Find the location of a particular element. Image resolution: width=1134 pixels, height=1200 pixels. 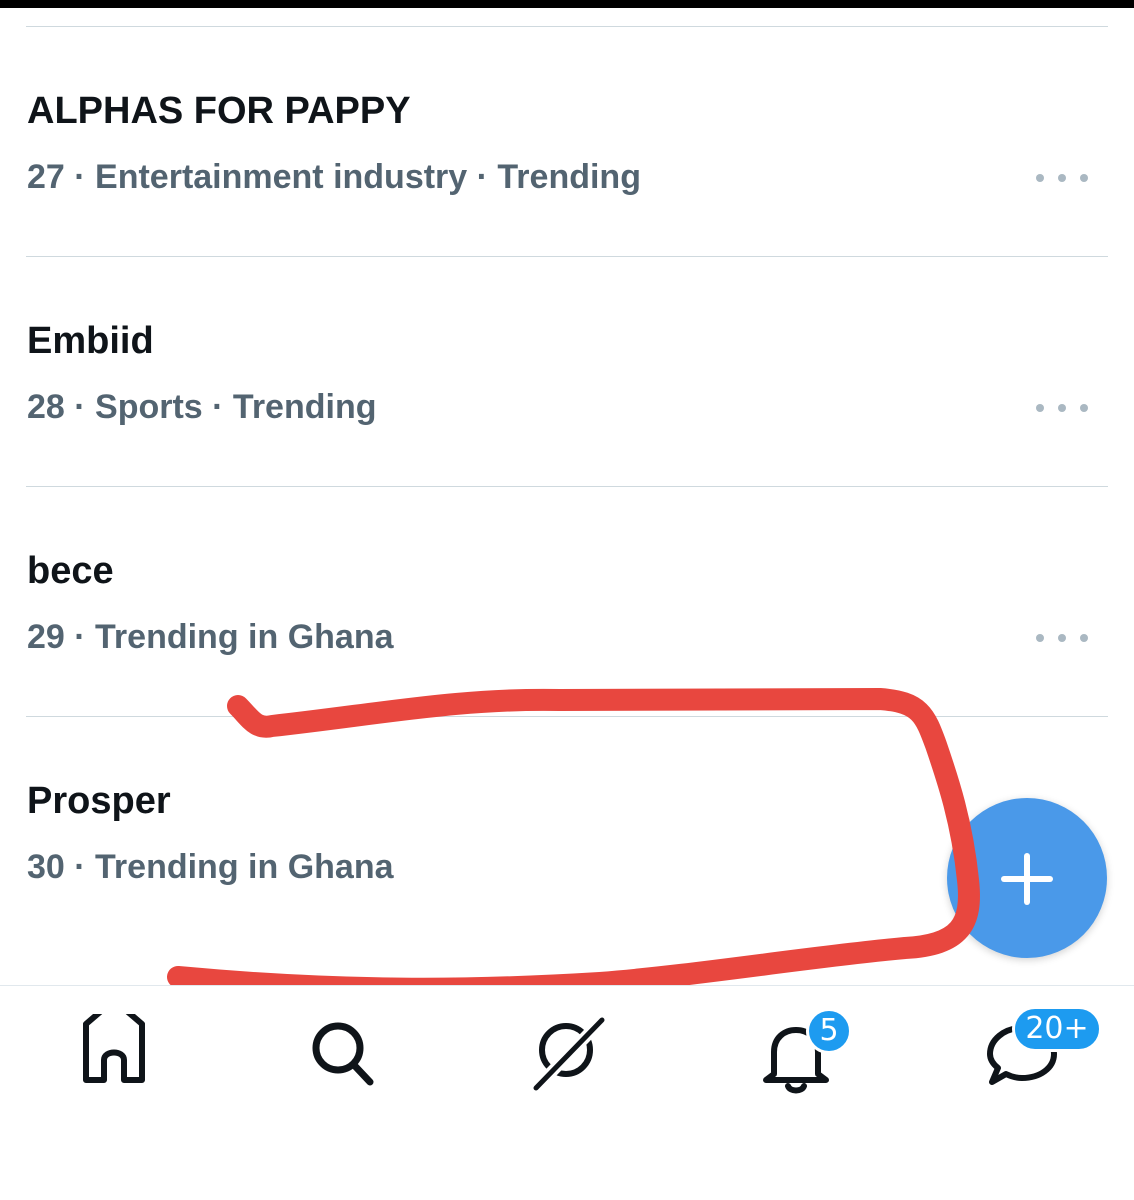

messages-count-badge: 20+ is located at coordinates (1057, 1029).